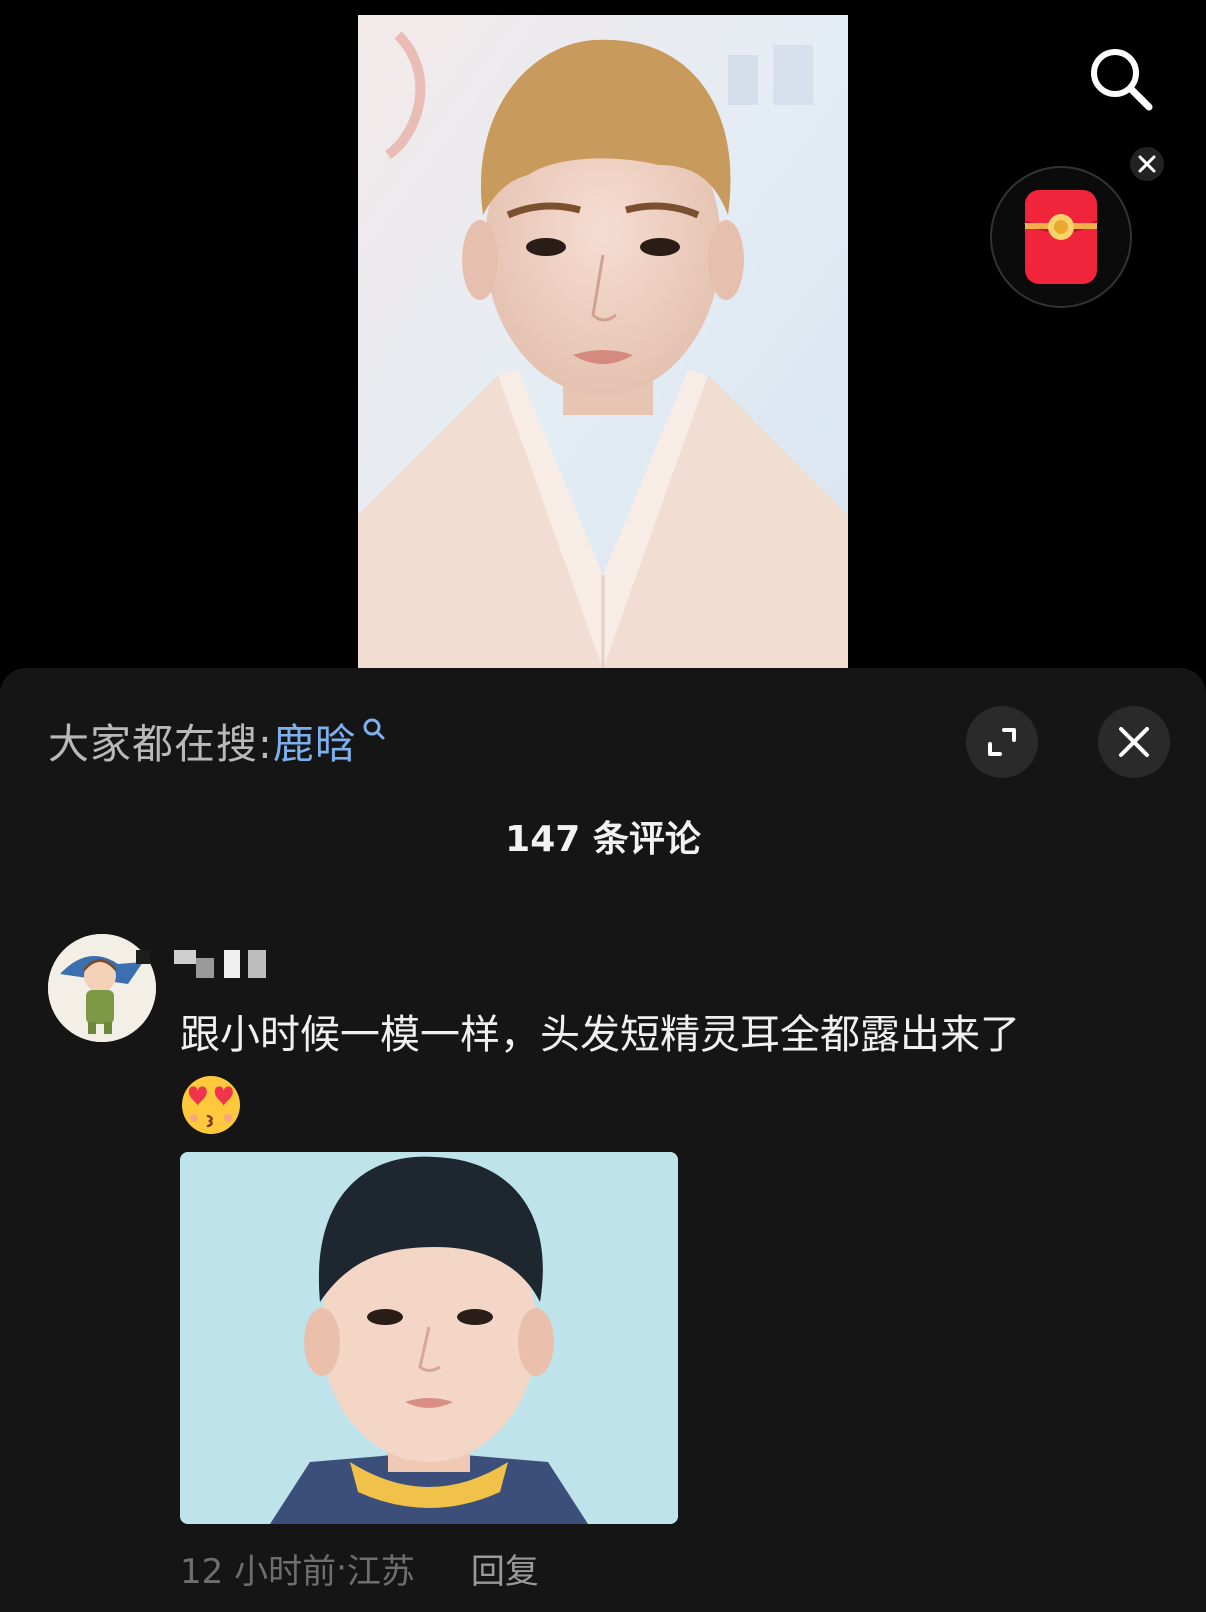  Describe the element at coordinates (211, 1105) in the screenshot. I see `heart-eyes-kiss-emoji` at that location.